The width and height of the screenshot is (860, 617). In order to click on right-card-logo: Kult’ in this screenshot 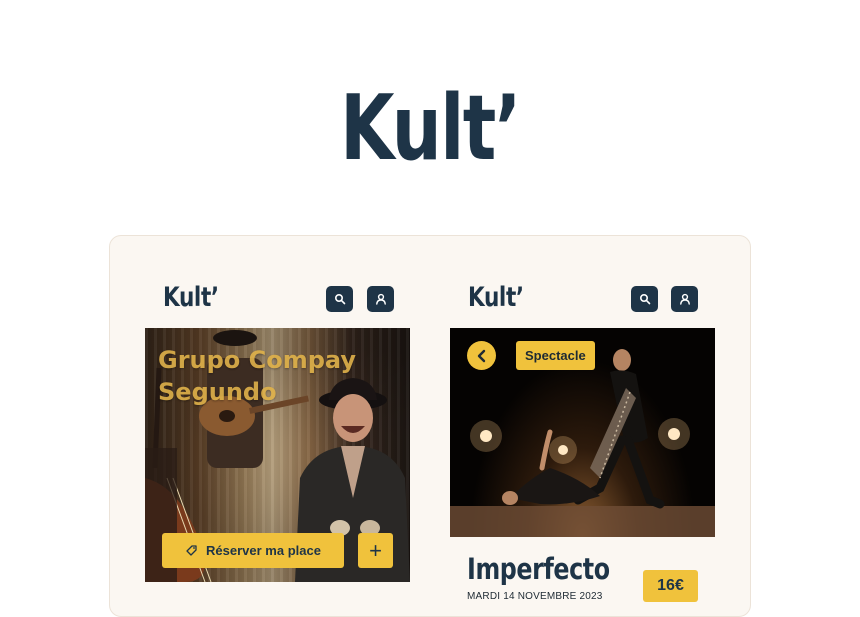, I will do `click(496, 297)`.